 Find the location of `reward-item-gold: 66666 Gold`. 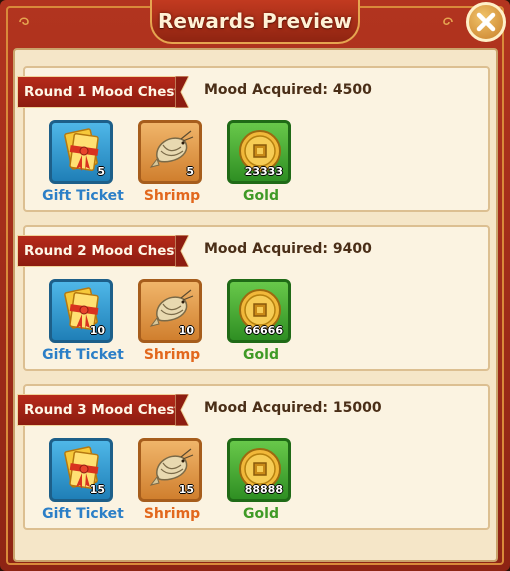

reward-item-gold: 66666 Gold is located at coordinates (257, 322).